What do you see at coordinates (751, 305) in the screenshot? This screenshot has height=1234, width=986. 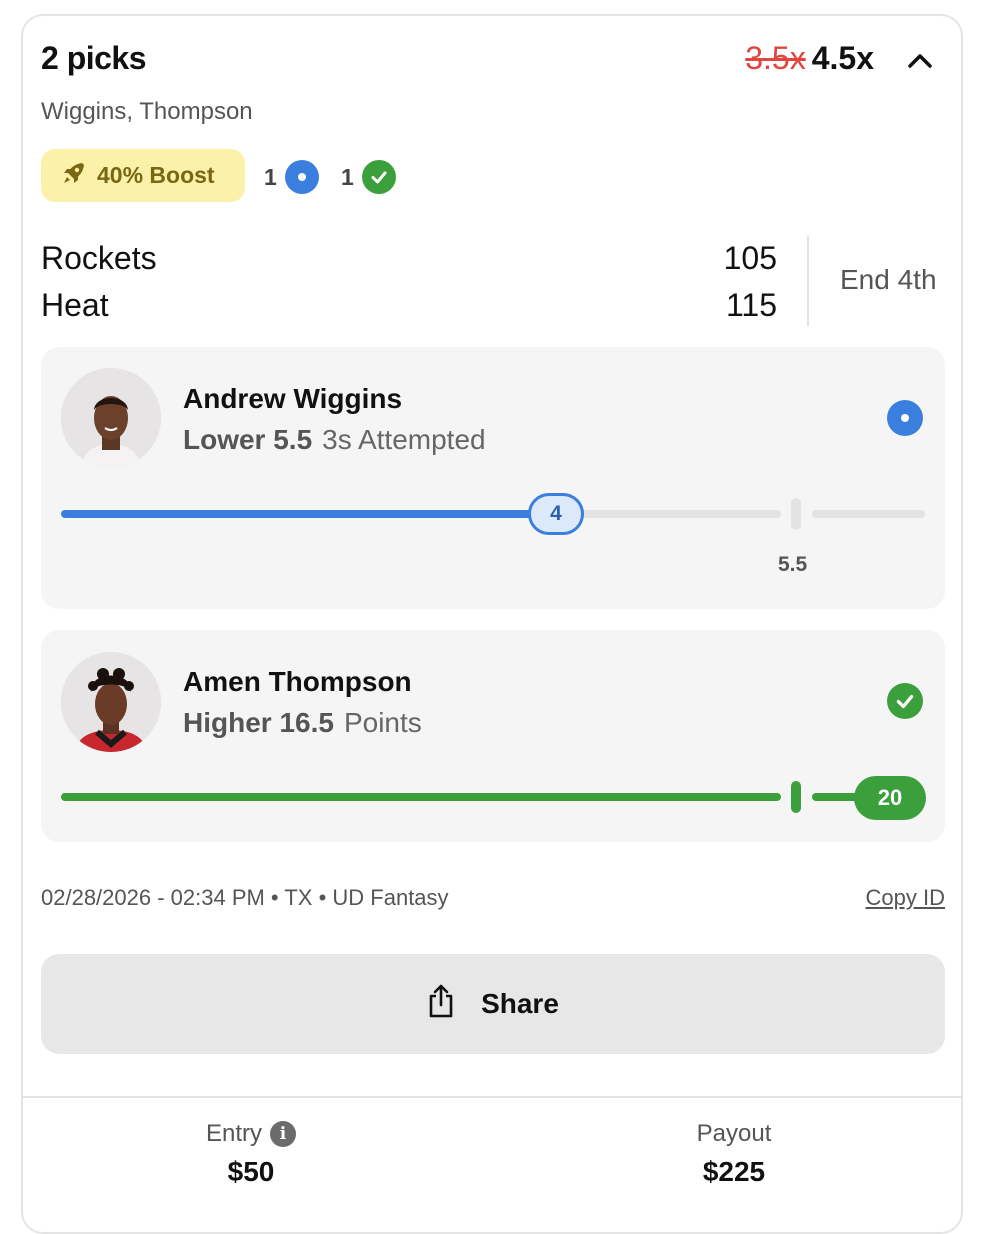 I see `team-2-score: 115` at bounding box center [751, 305].